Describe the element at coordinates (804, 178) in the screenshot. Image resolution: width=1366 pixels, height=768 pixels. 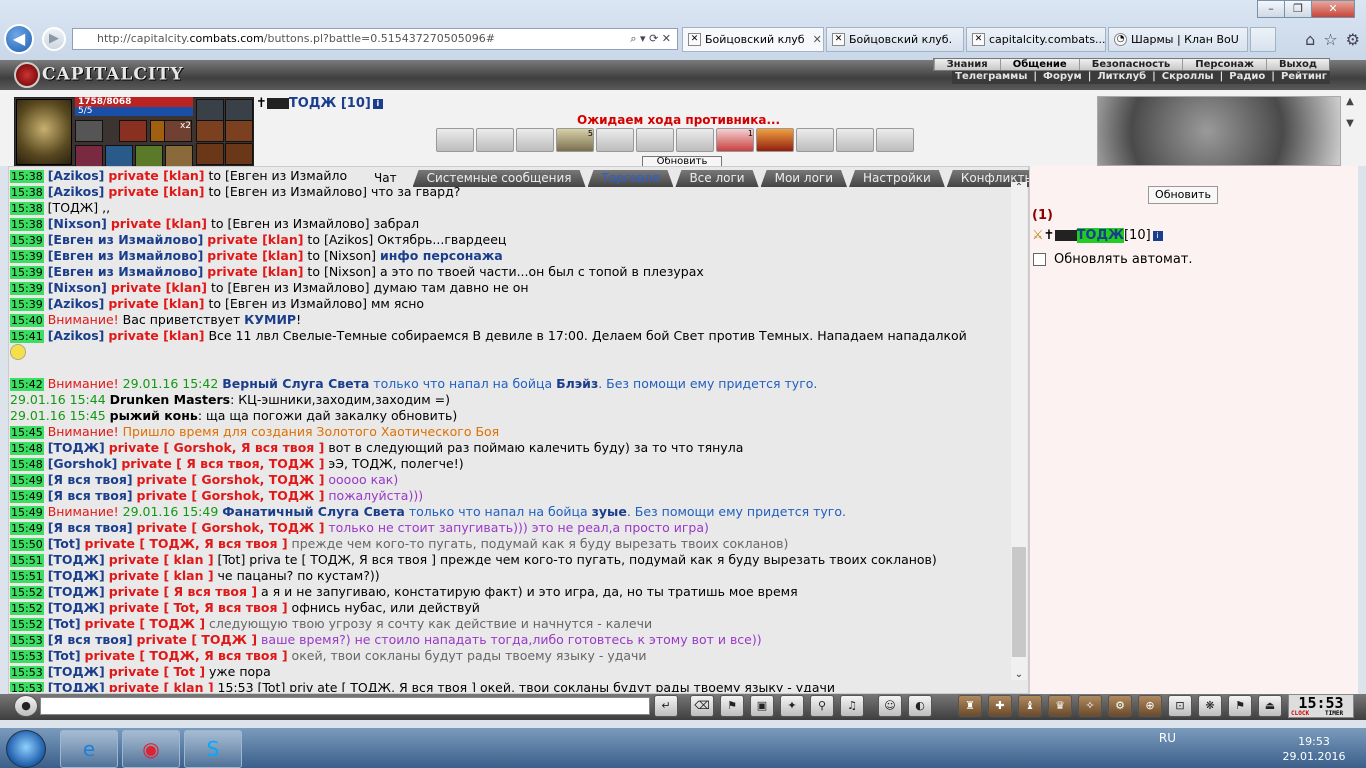
I see `tab-my-logs: Мои логи` at that location.